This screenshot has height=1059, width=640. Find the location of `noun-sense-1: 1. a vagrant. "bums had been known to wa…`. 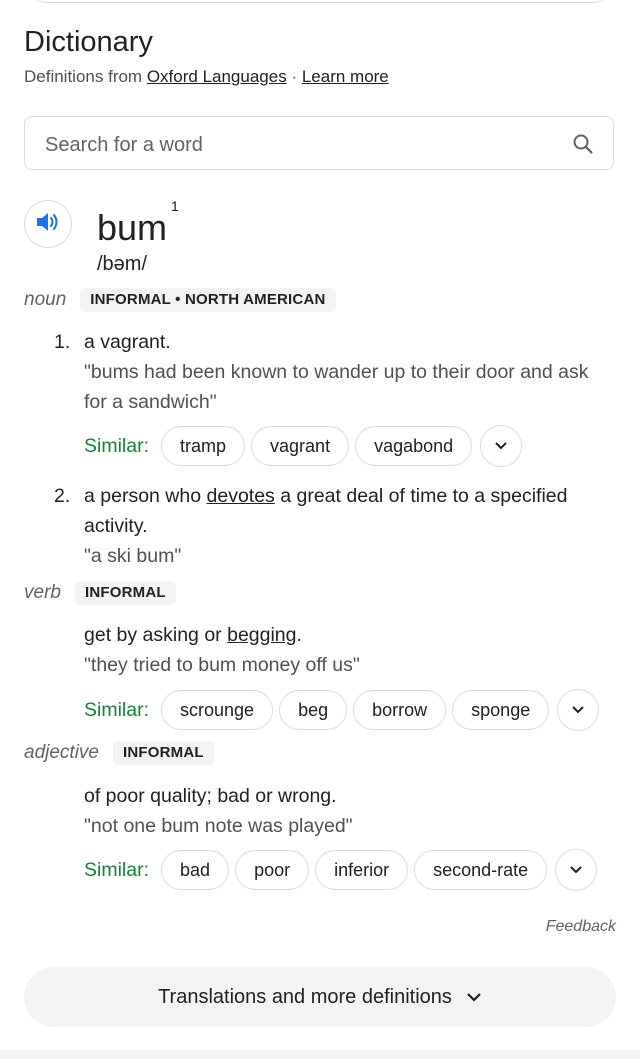

noun-sense-1: 1. a vagrant. "bums had been known to wa… is located at coordinates (334, 372).